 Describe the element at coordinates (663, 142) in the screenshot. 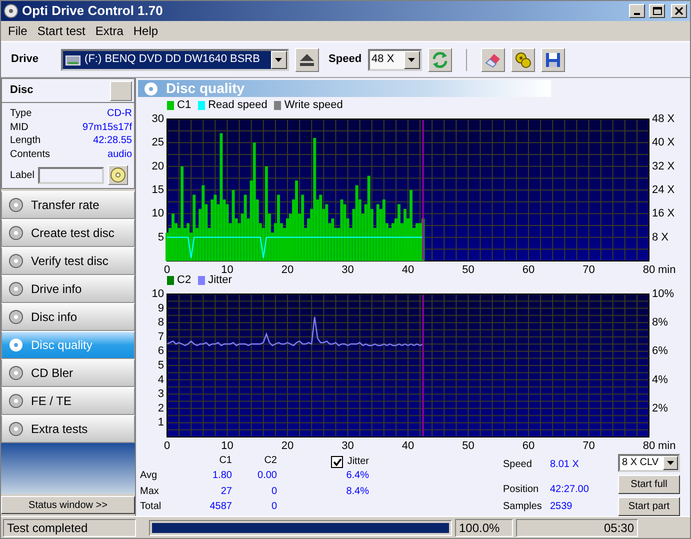

I see `y2-tick-label: 40 X` at that location.